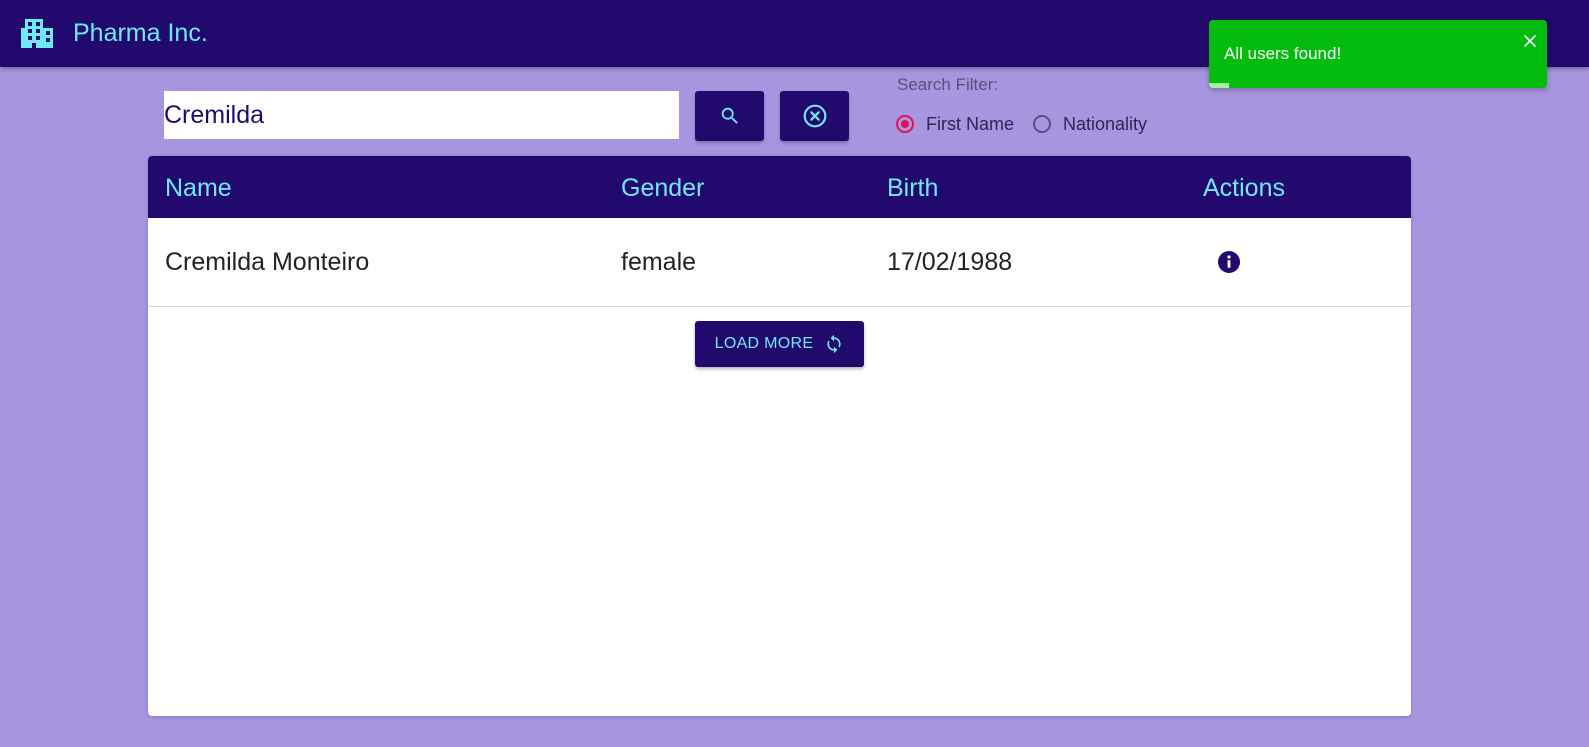 The image size is (1589, 747). Describe the element at coordinates (948, 84) in the screenshot. I see `search-filter-label: Search Filter:` at that location.